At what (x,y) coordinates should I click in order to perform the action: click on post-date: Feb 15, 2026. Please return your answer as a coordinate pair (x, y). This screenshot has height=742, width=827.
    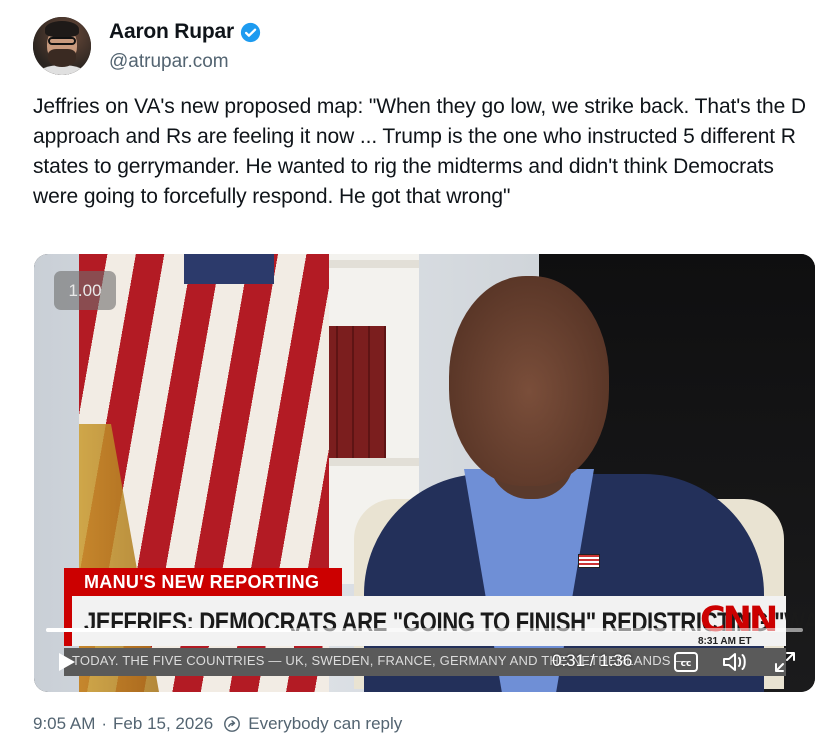
    Looking at the image, I should click on (163, 724).